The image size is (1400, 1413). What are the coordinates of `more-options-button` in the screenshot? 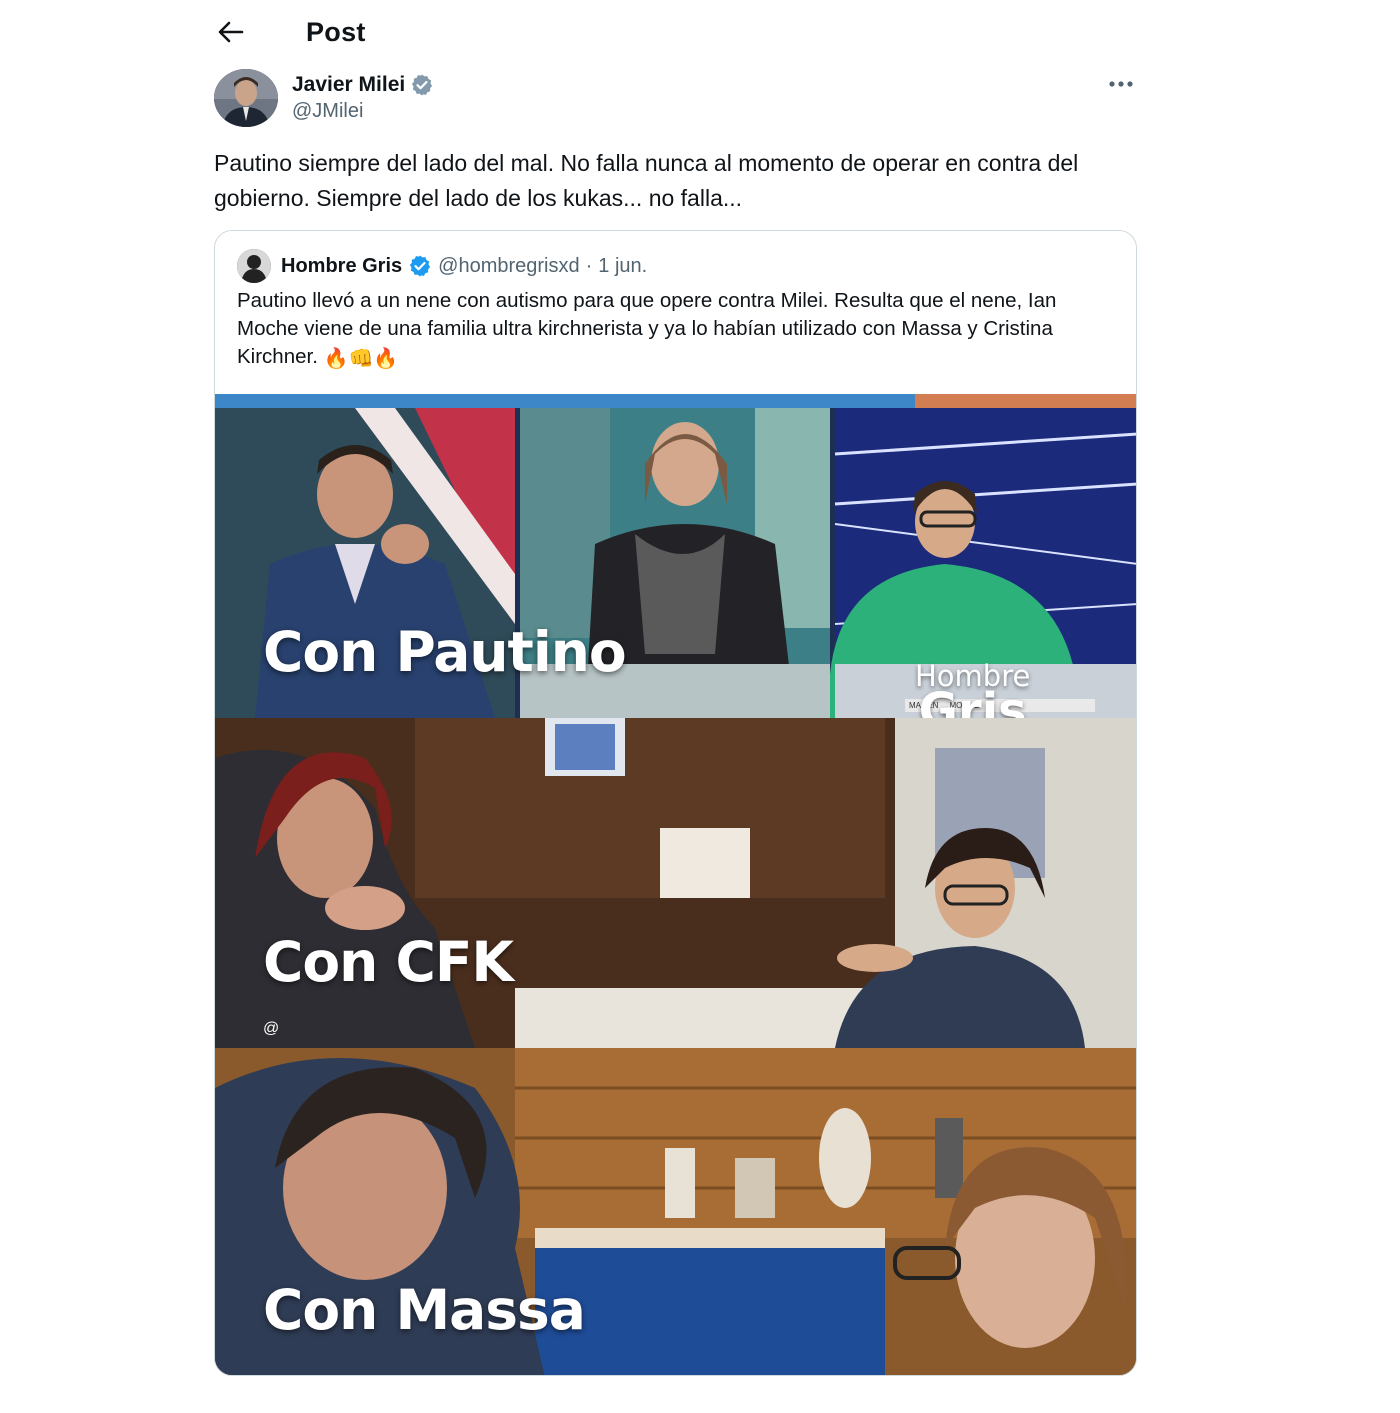 It's located at (1121, 84).